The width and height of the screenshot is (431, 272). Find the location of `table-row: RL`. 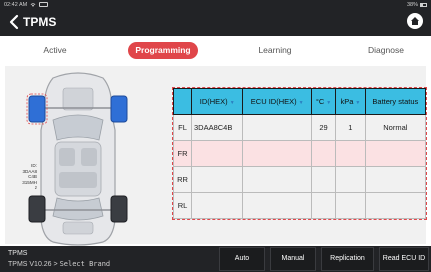

table-row: RL is located at coordinates (300, 205).